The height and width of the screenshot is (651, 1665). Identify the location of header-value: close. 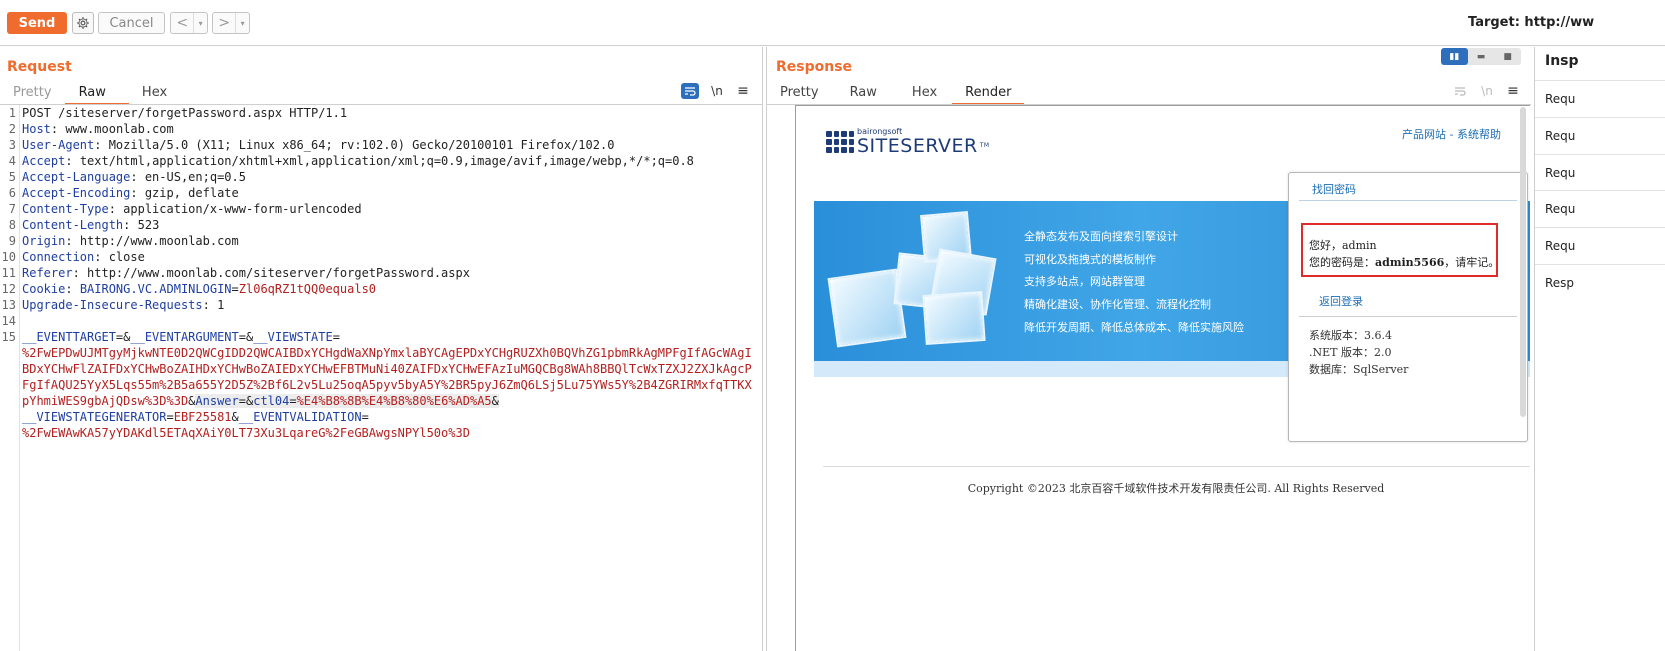
(123, 257).